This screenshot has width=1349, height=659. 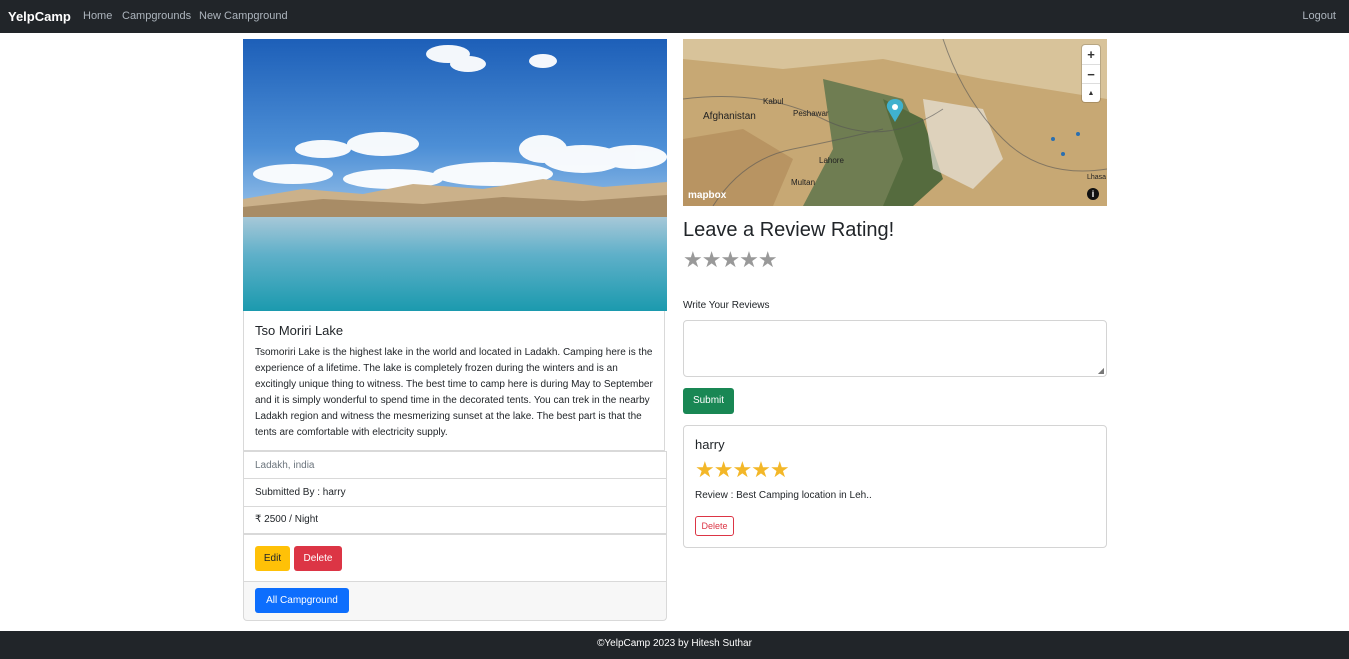 I want to click on campground-price: ₹ 2500 / Night, so click(x=455, y=520).